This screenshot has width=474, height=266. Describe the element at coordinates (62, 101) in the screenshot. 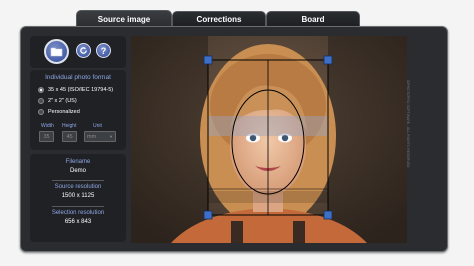

I see `option-label: 2" x 2" (US)` at that location.